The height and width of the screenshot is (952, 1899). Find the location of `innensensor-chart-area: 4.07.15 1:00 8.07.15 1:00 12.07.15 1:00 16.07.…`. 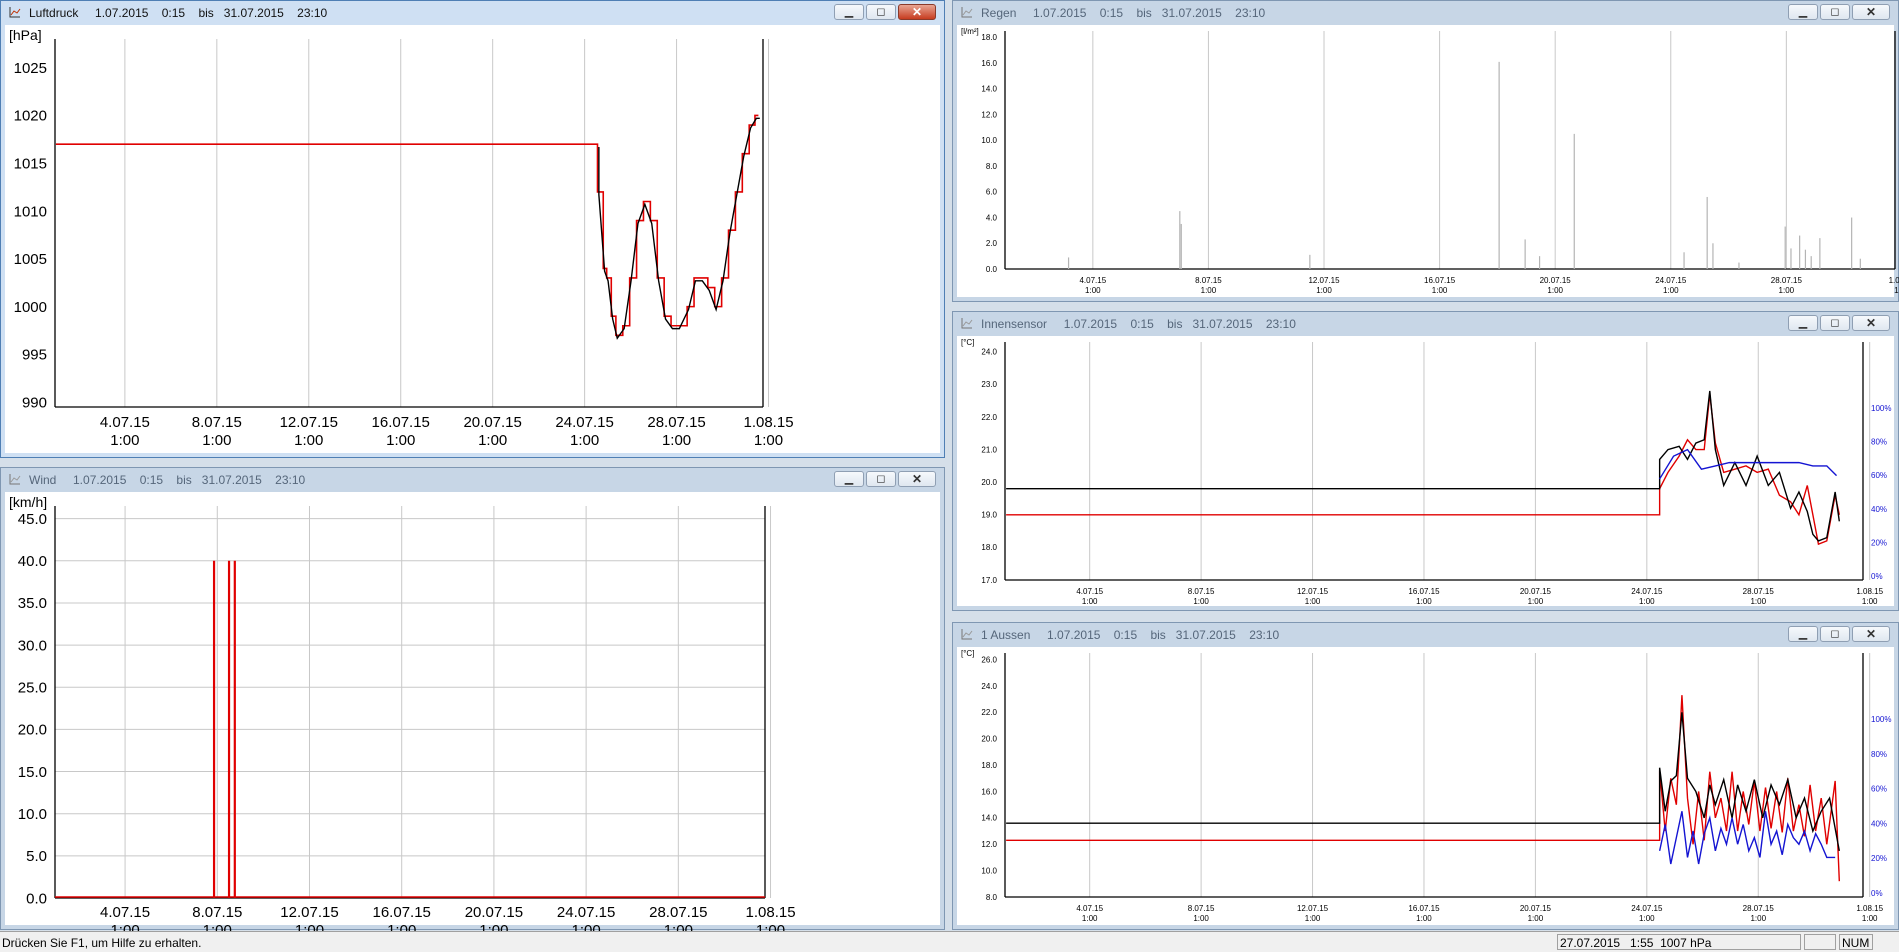

innensensor-chart-area: 4.07.15 1:00 8.07.15 1:00 12.07.15 1:00 16.07.… is located at coordinates (1425, 471).